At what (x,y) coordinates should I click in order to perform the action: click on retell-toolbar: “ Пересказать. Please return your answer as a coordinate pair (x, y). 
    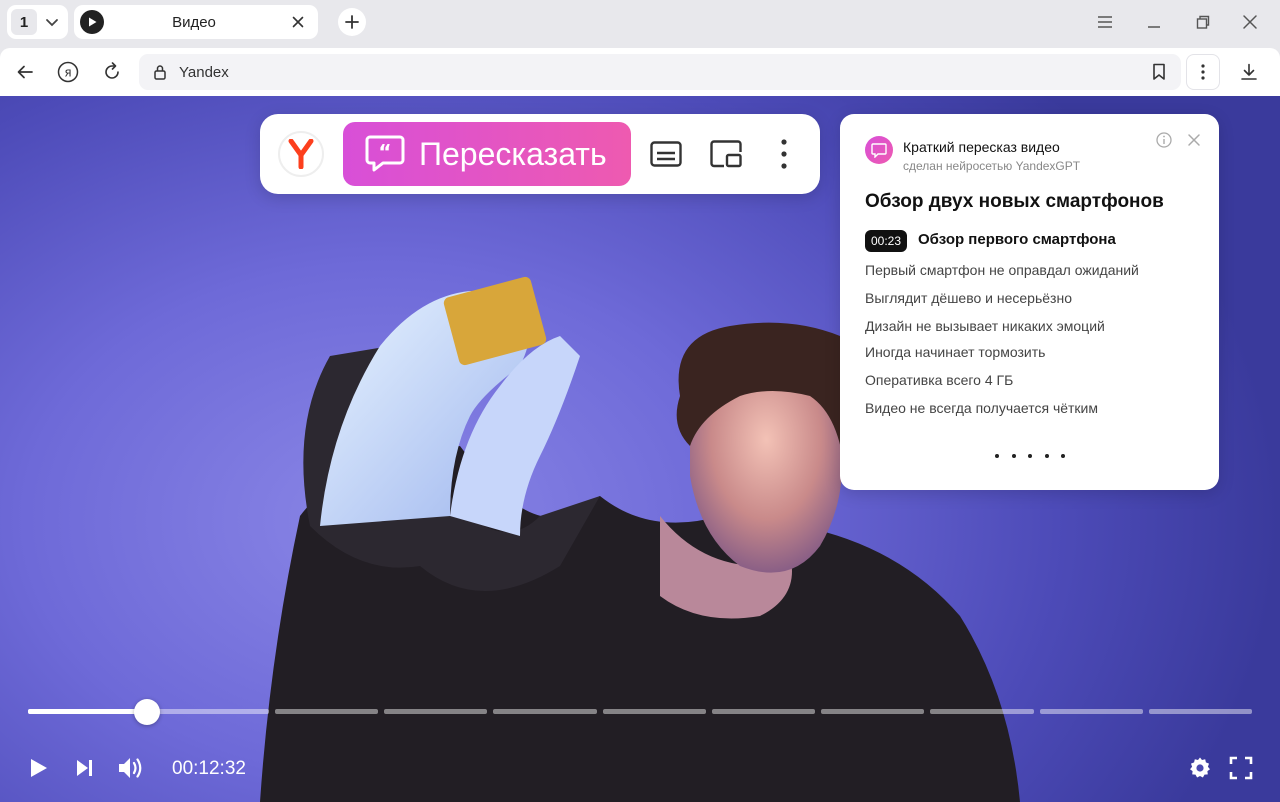
    Looking at the image, I should click on (540, 154).